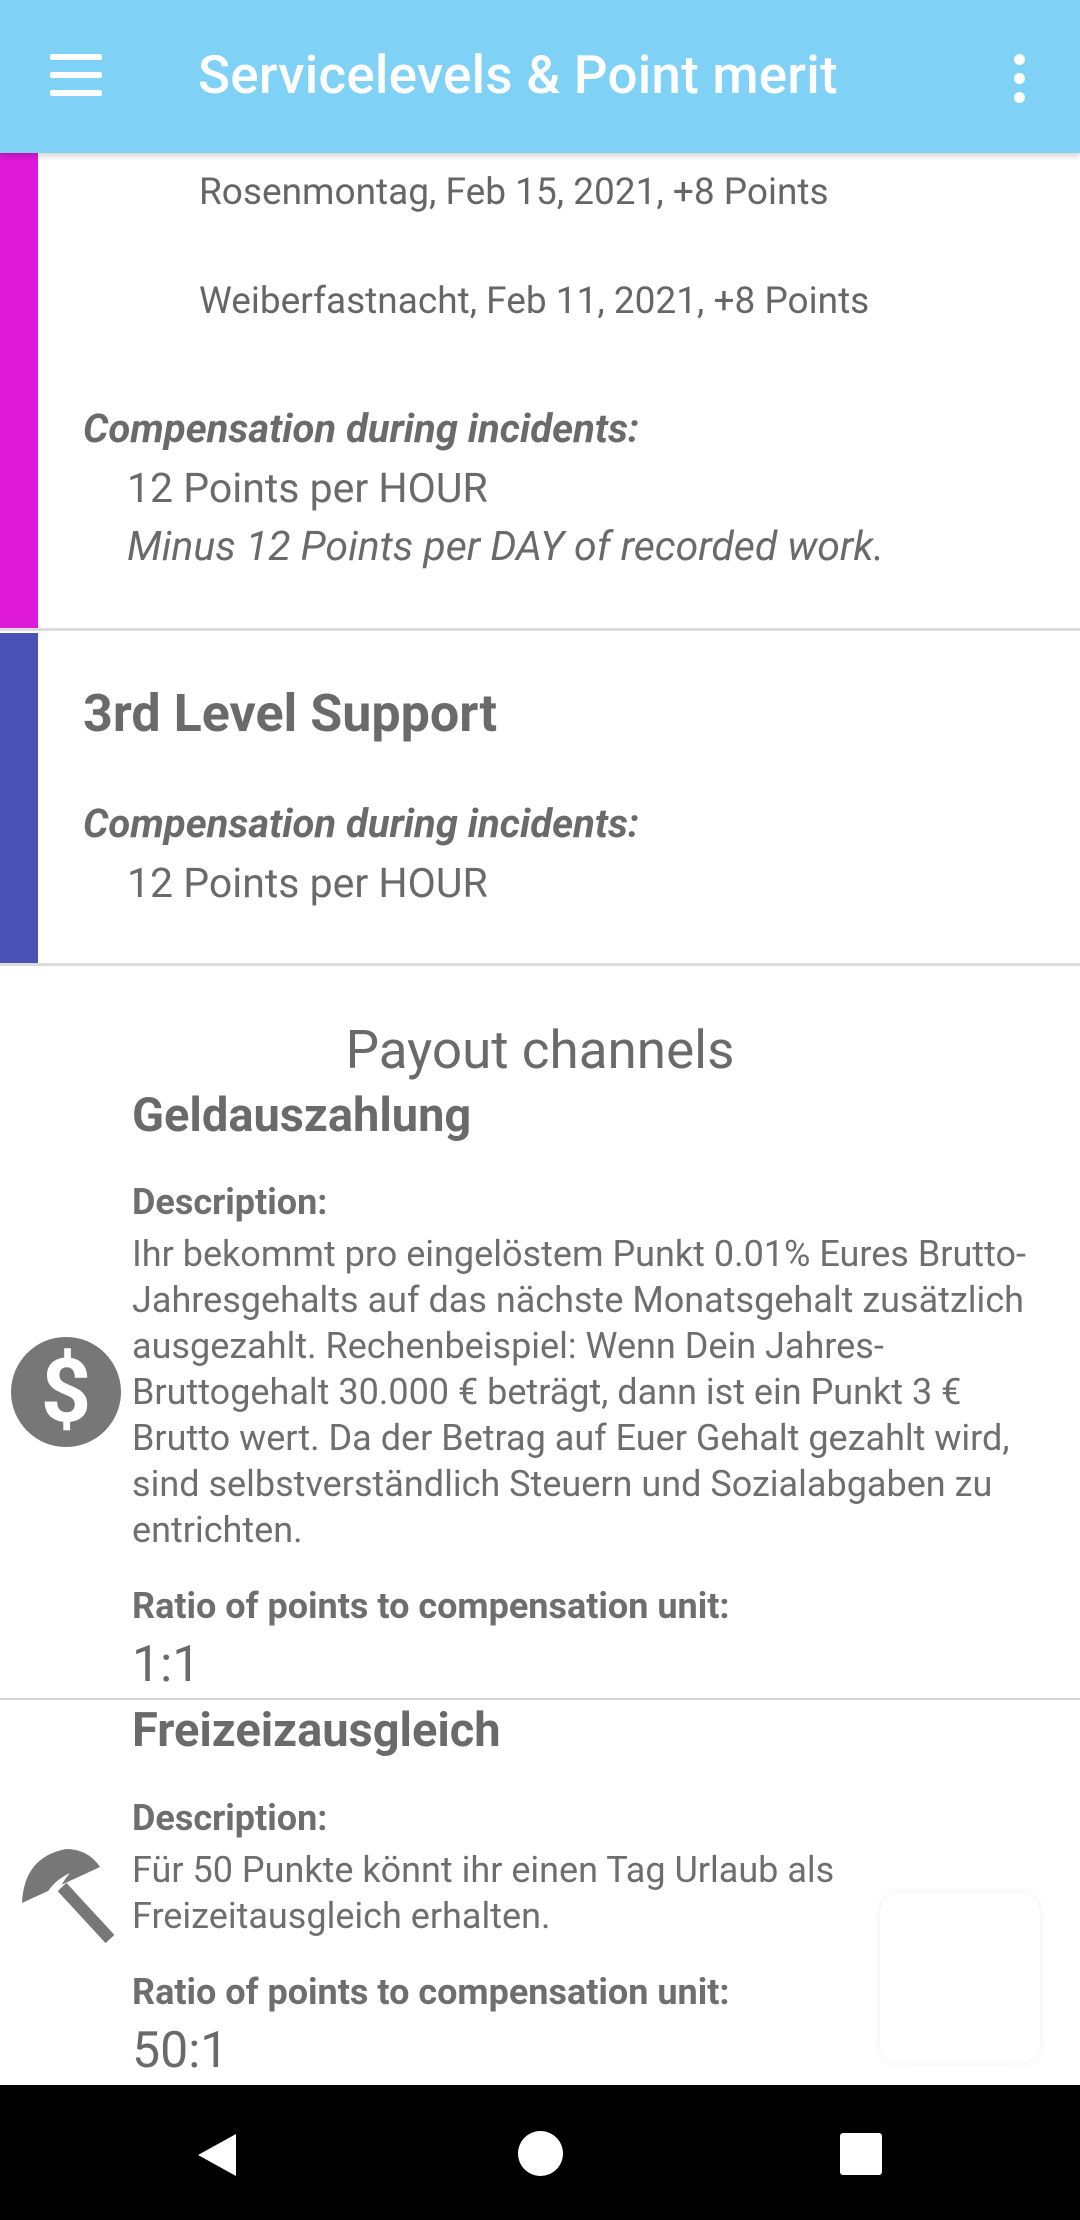  I want to click on payout-channels-heading: Payout channels, so click(540, 1050).